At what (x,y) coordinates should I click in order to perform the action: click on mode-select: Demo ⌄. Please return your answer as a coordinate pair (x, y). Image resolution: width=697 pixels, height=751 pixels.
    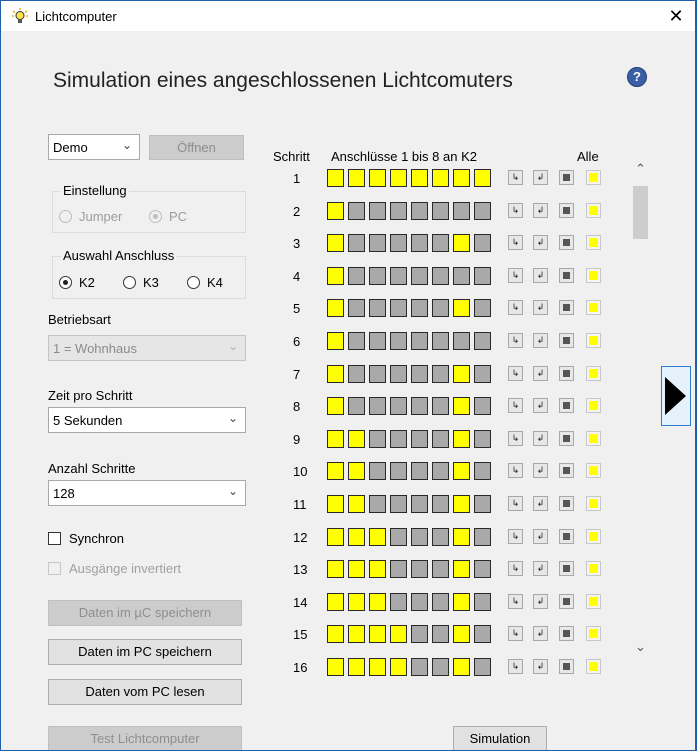
    Looking at the image, I should click on (94, 147).